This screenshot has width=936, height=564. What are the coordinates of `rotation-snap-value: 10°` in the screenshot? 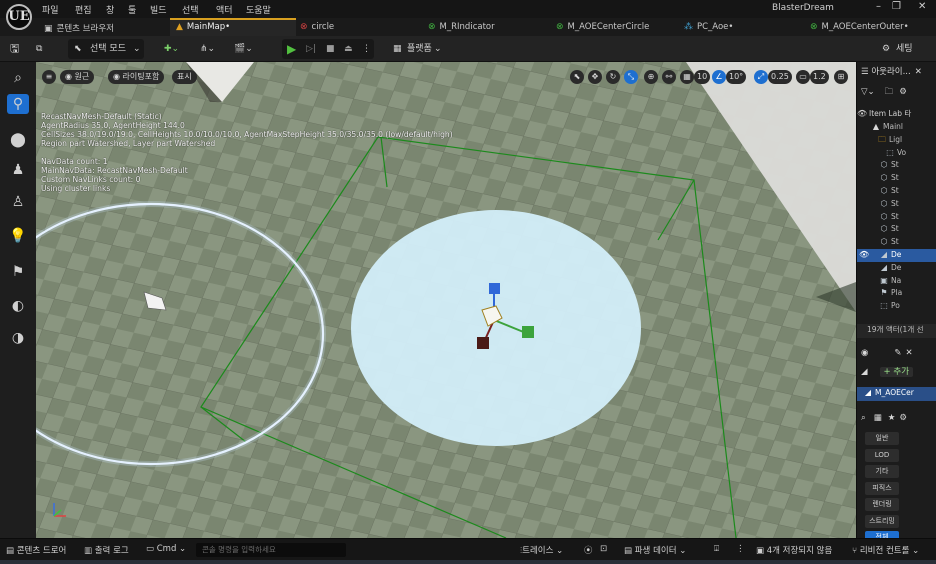 It's located at (736, 77).